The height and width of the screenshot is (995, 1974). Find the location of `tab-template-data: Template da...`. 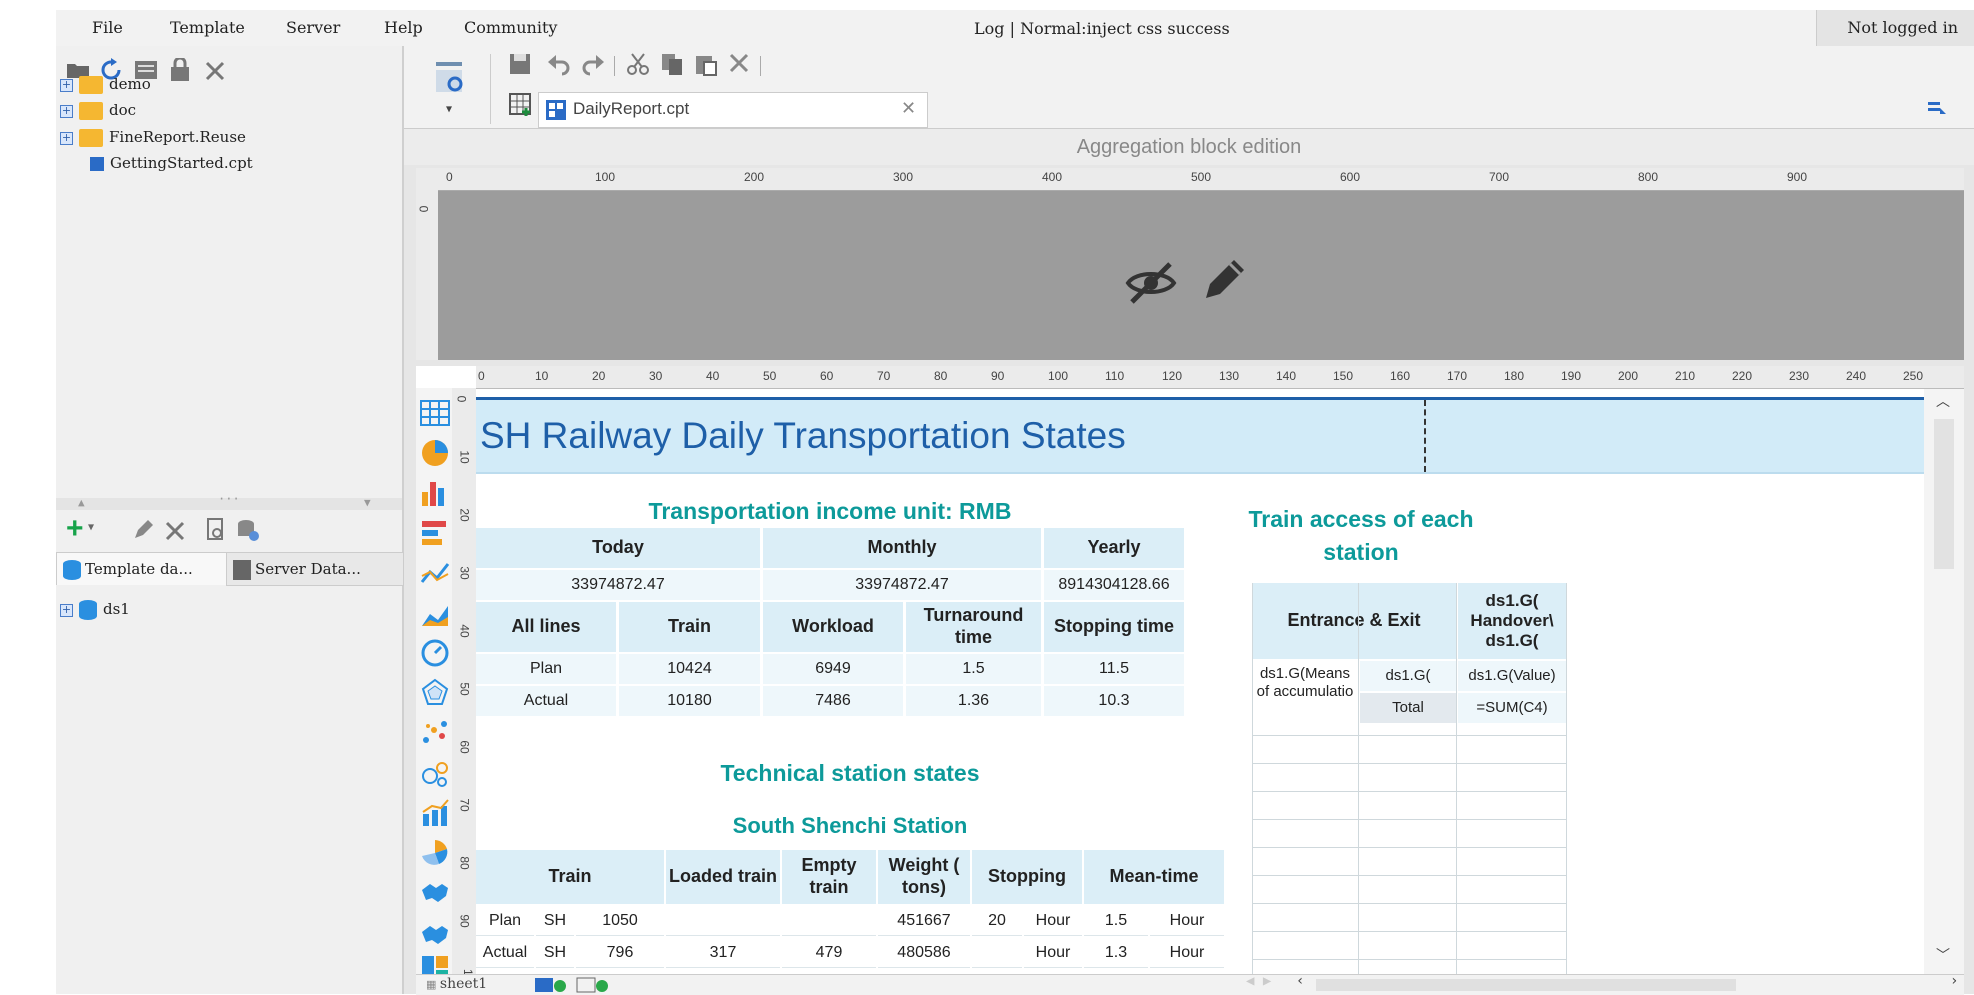

tab-template-data: Template da... is located at coordinates (142, 568).